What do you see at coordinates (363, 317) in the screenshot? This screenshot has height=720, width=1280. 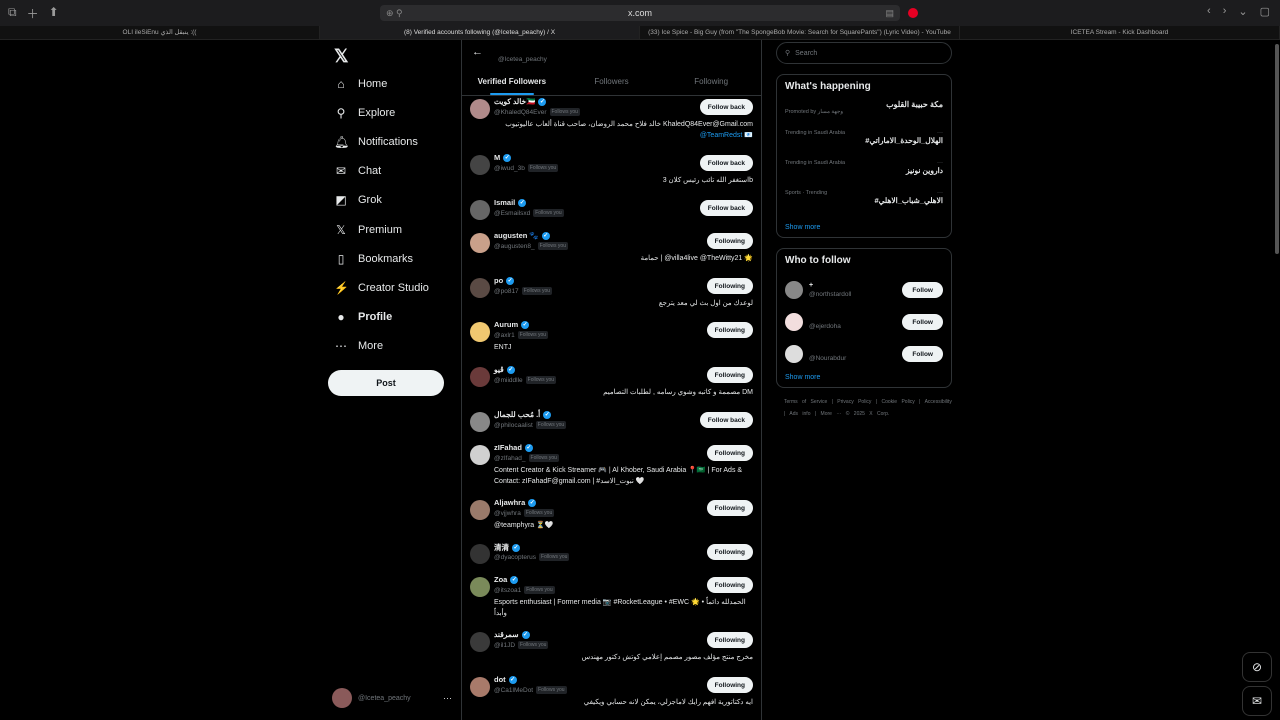 I see `sidebar-item-profile: ● Profile` at bounding box center [363, 317].